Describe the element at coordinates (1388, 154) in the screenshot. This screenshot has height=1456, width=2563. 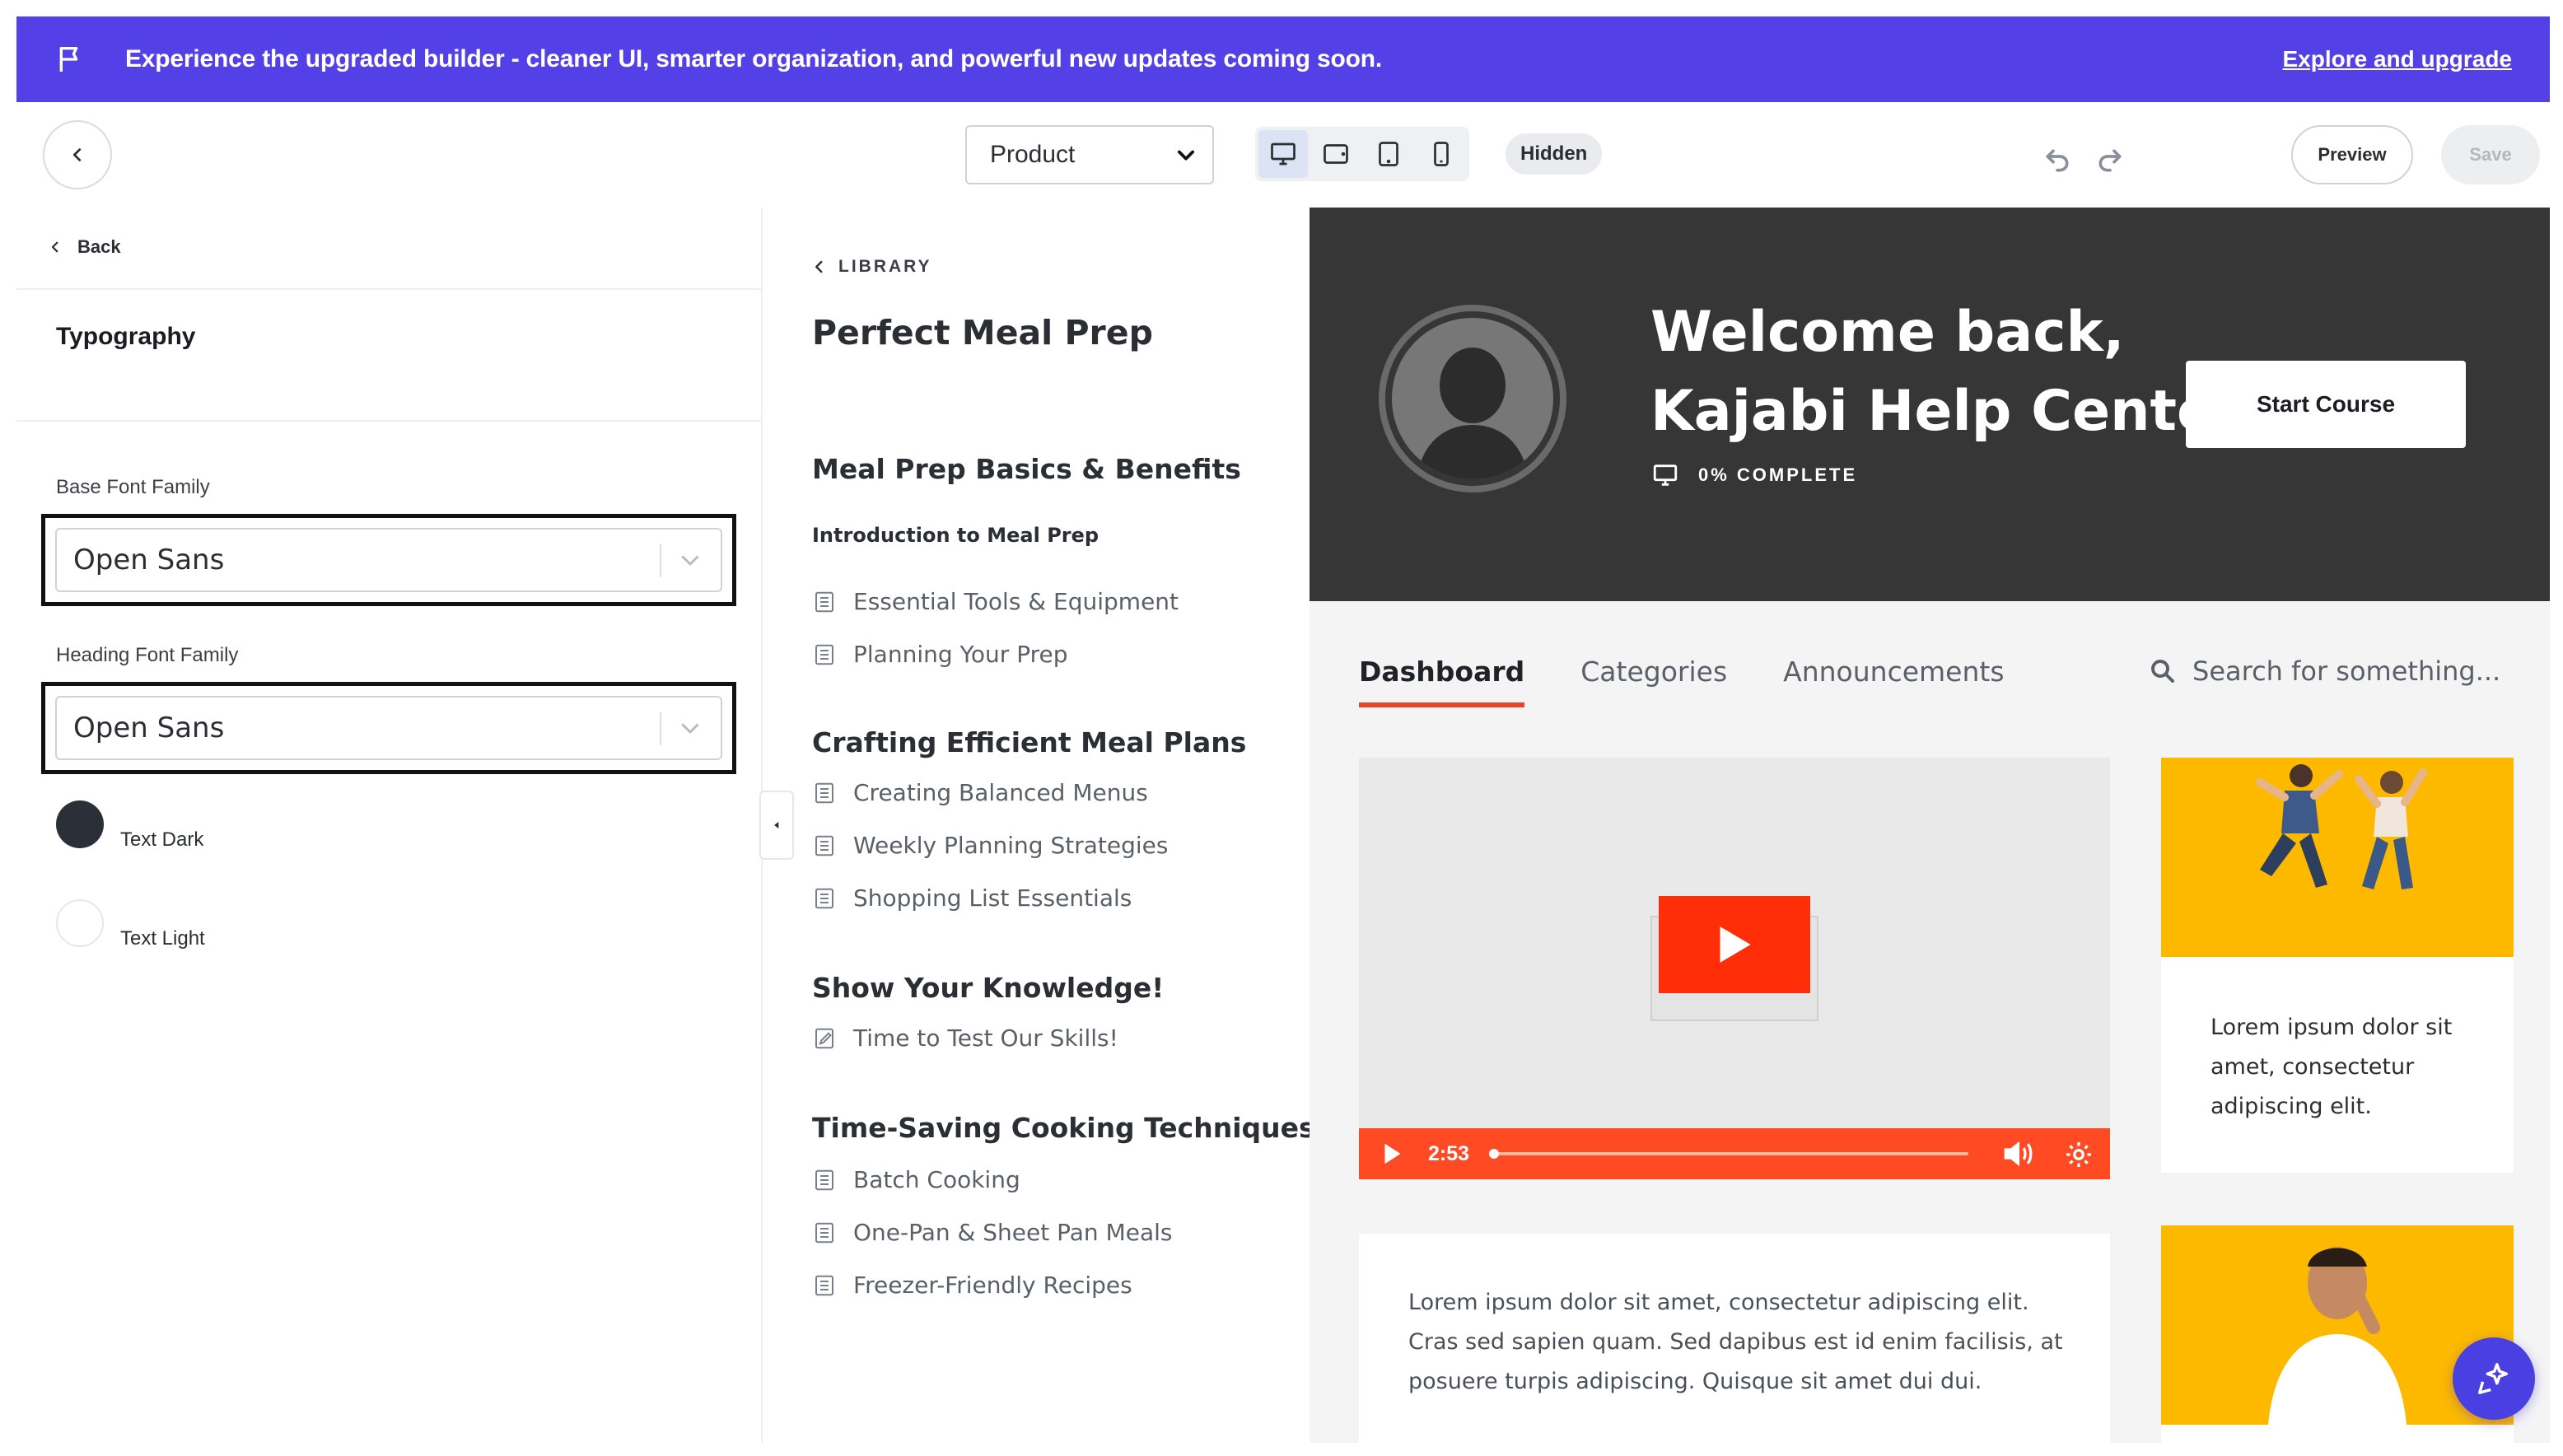
I see `tablet-portrait-view-button` at that location.